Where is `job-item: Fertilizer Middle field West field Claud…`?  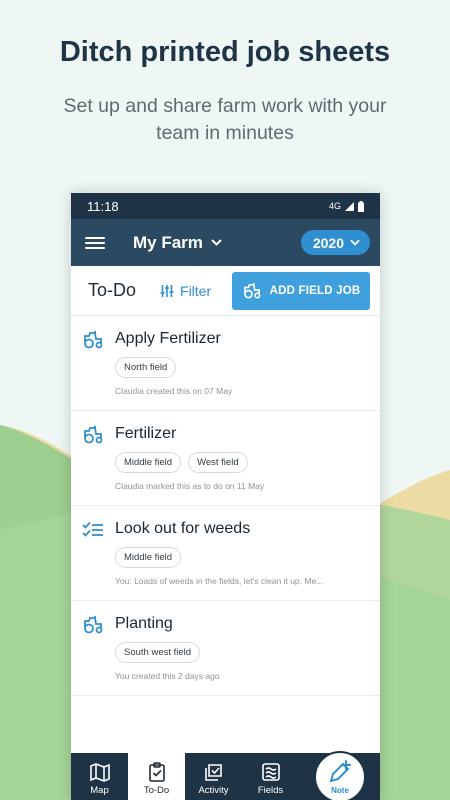 job-item: Fertilizer Middle field West field Claud… is located at coordinates (225, 458).